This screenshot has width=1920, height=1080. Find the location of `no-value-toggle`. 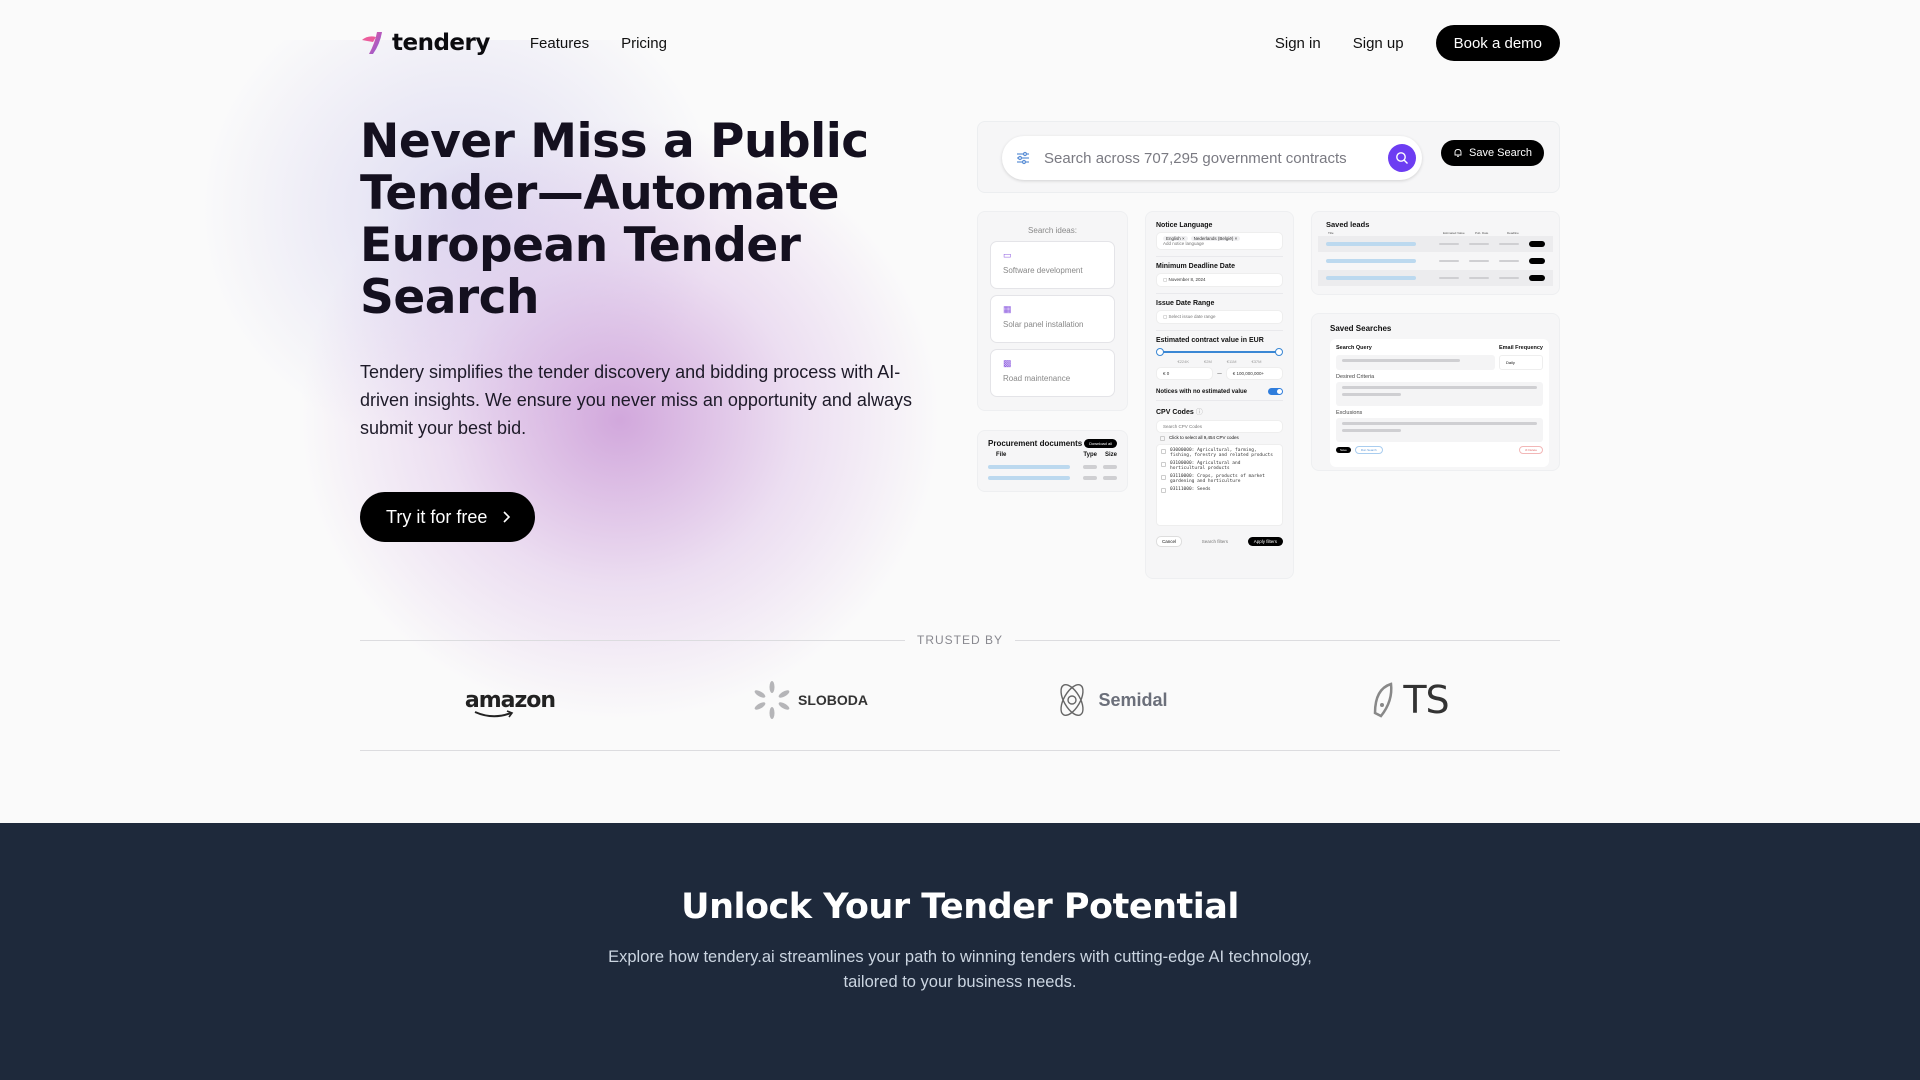

no-value-toggle is located at coordinates (1275, 391).